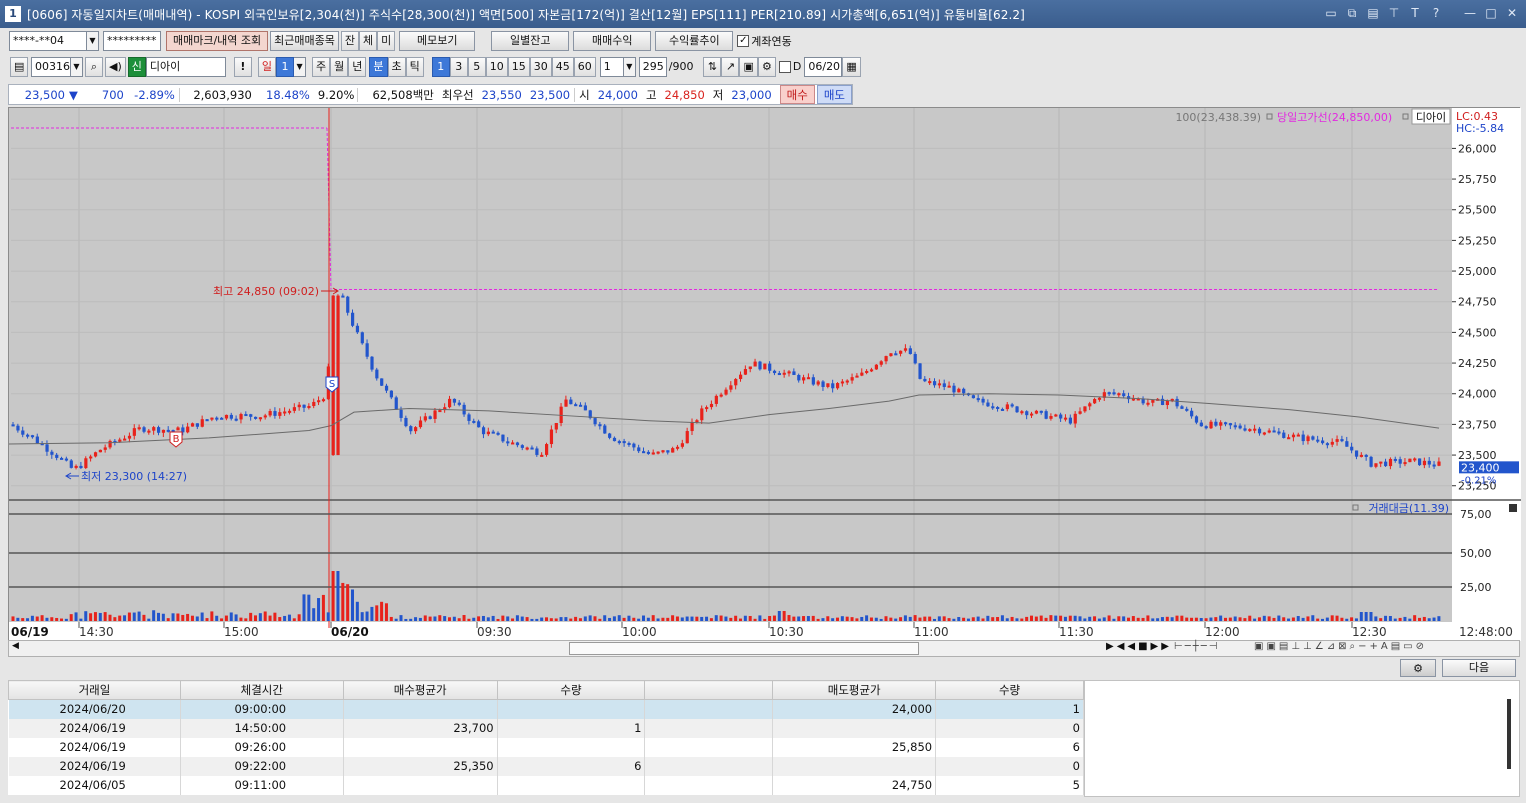 The image size is (1526, 803). What do you see at coordinates (304, 41) in the screenshot?
I see `recent-trades-button: 최근매매종목` at bounding box center [304, 41].